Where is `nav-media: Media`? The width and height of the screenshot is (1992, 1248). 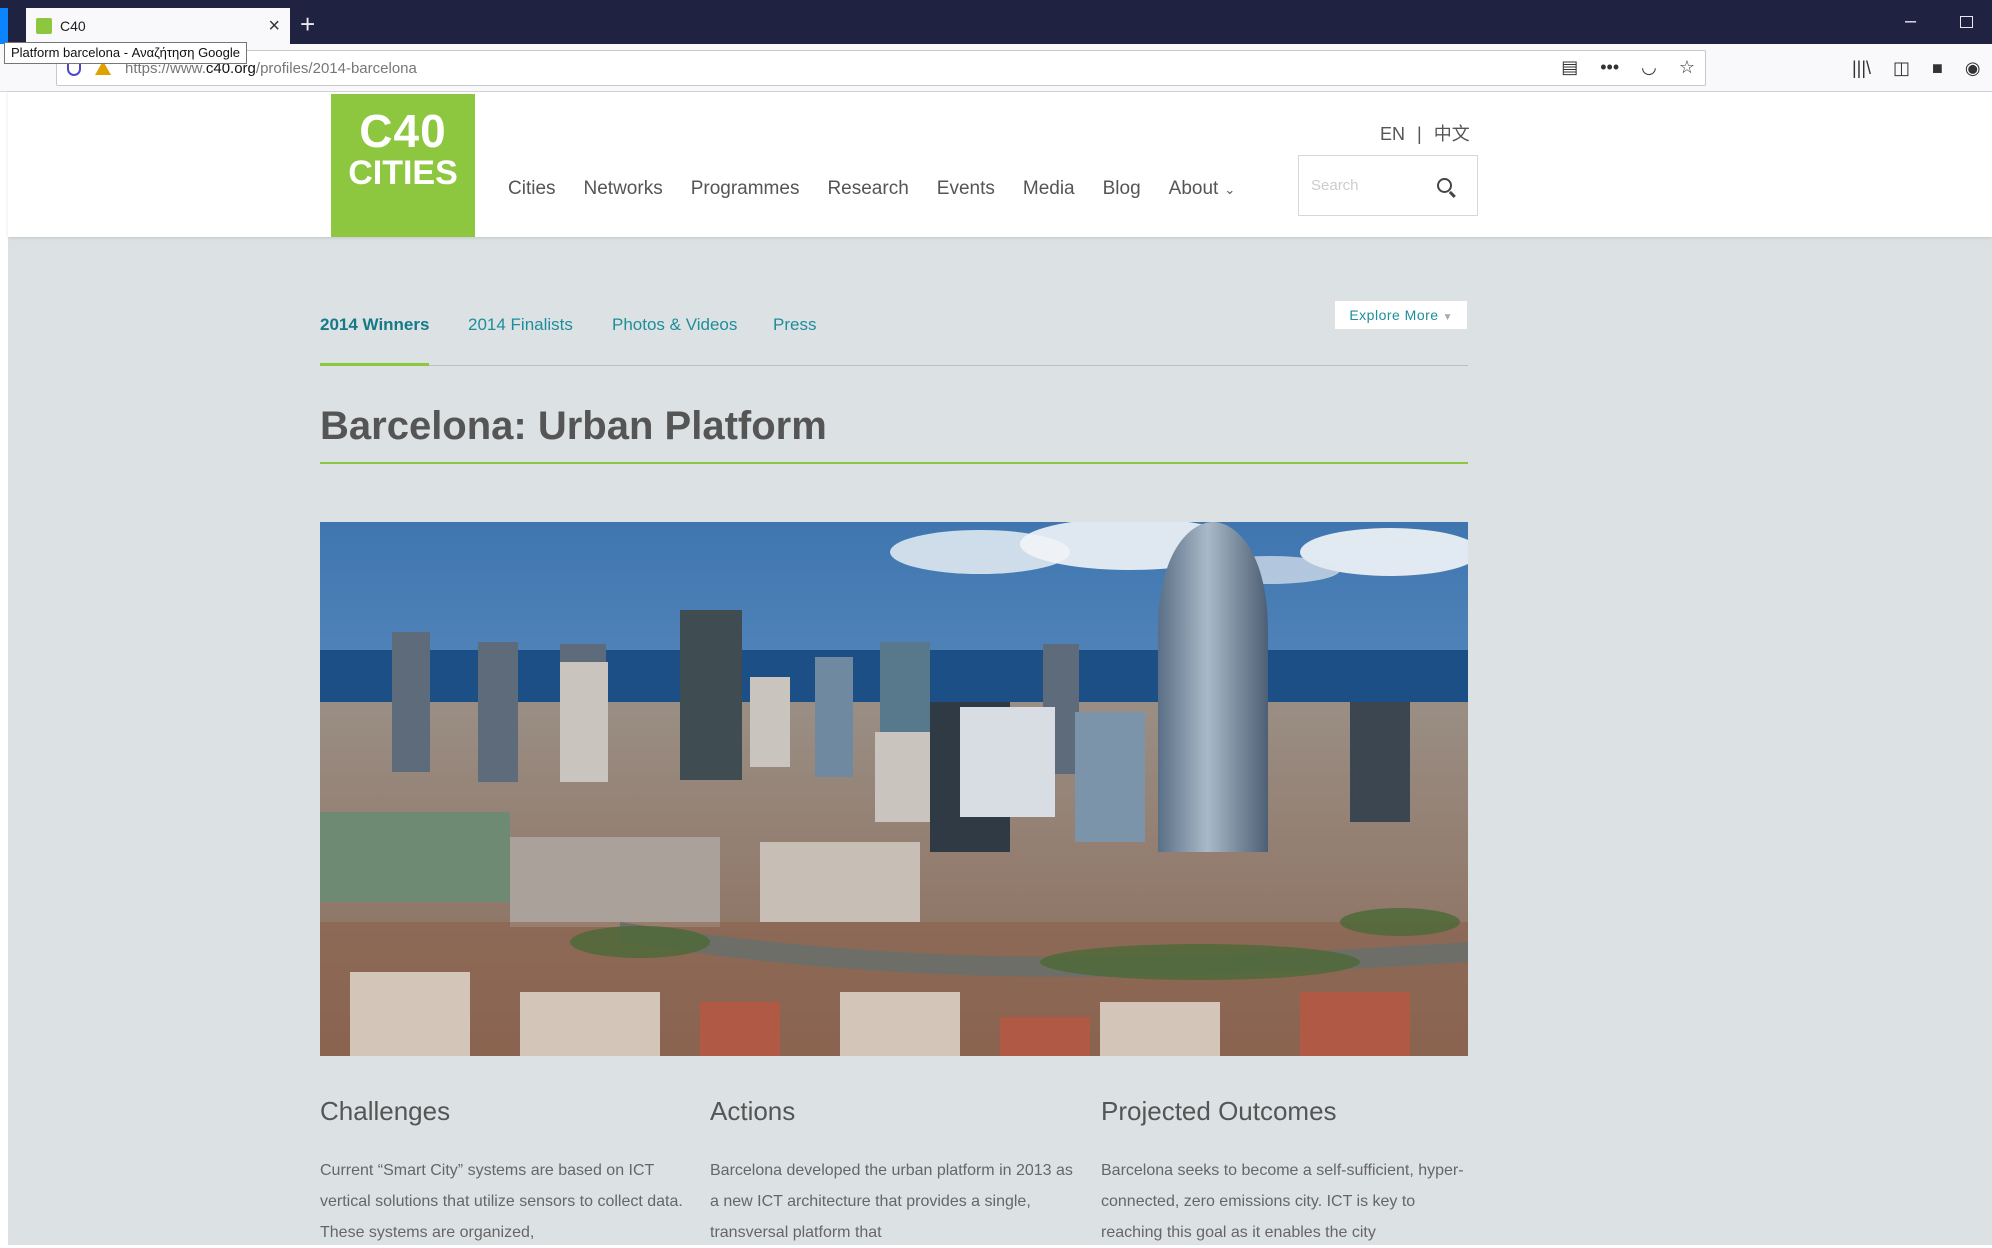 nav-media: Media is located at coordinates (1049, 189).